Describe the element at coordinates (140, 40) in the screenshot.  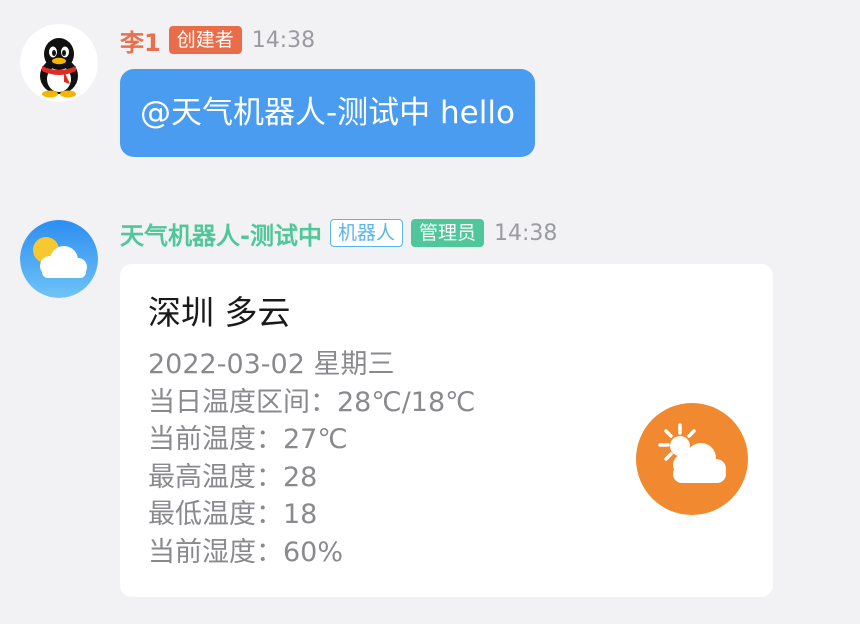
I see `sender-name: 李1` at that location.